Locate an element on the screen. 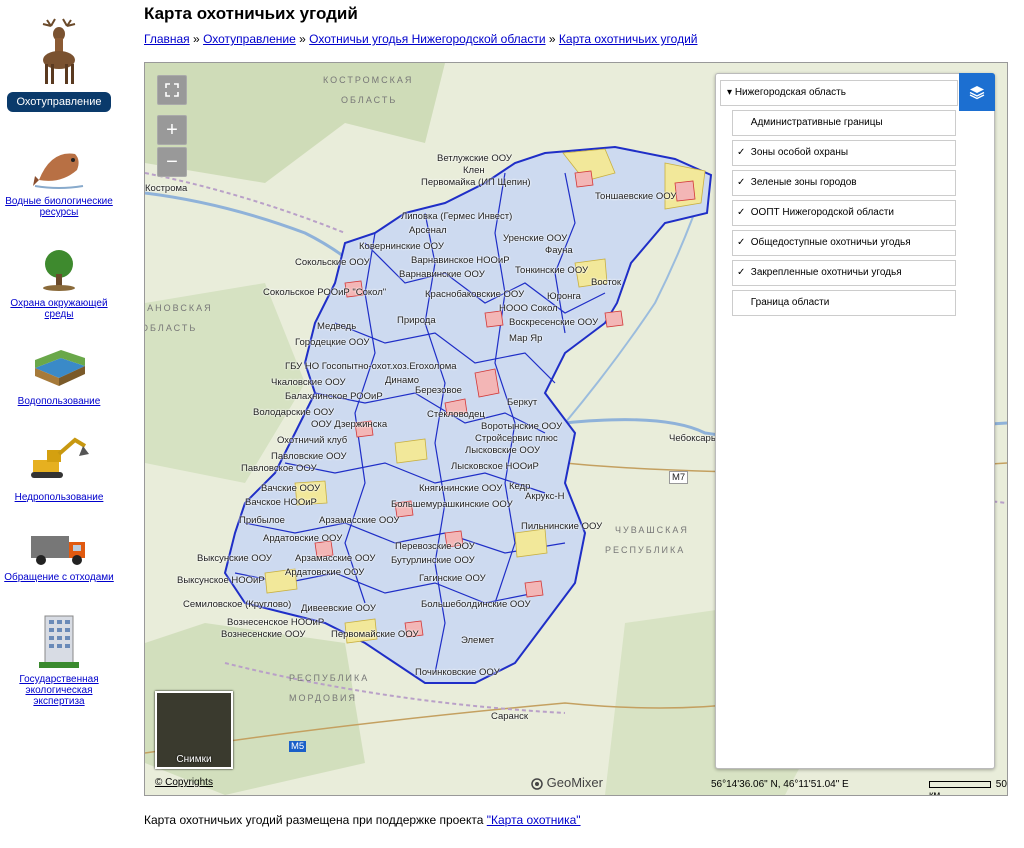 Image resolution: width=1024 pixels, height=848 pixels. hunting-unit-label: Ветлужские ООУ is located at coordinates (474, 158).